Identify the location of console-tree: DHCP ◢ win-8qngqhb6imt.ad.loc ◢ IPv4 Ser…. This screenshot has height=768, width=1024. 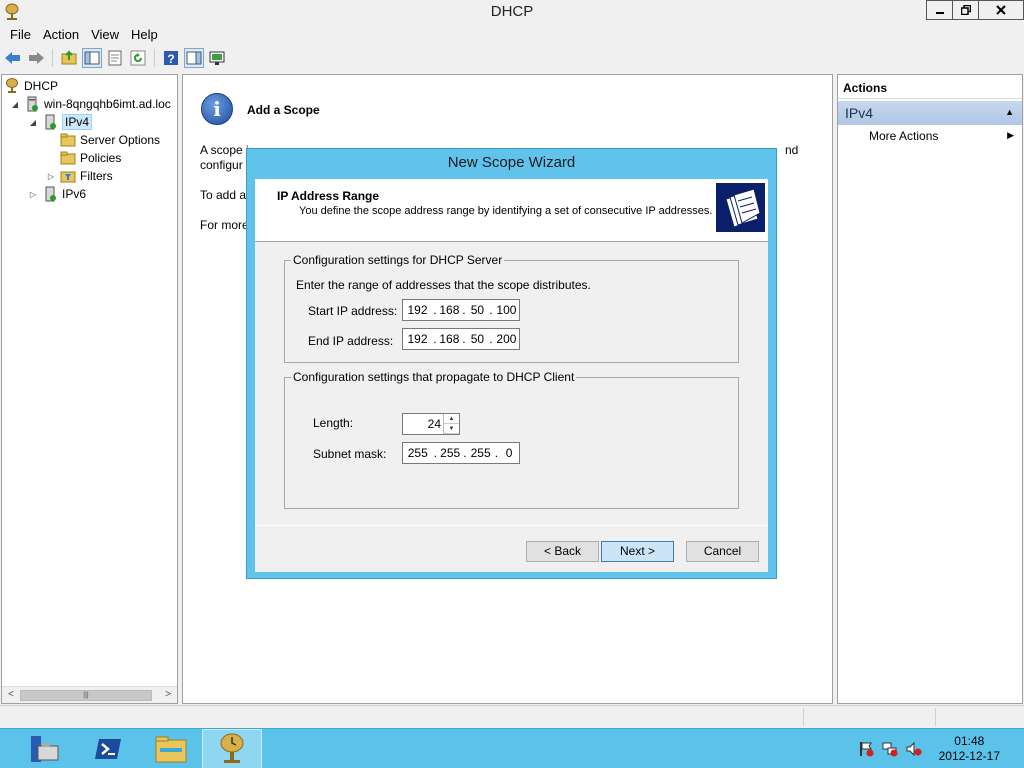
(89, 389).